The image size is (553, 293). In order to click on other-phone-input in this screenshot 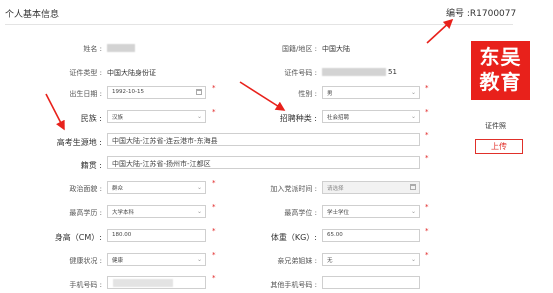, I will do `click(371, 282)`.